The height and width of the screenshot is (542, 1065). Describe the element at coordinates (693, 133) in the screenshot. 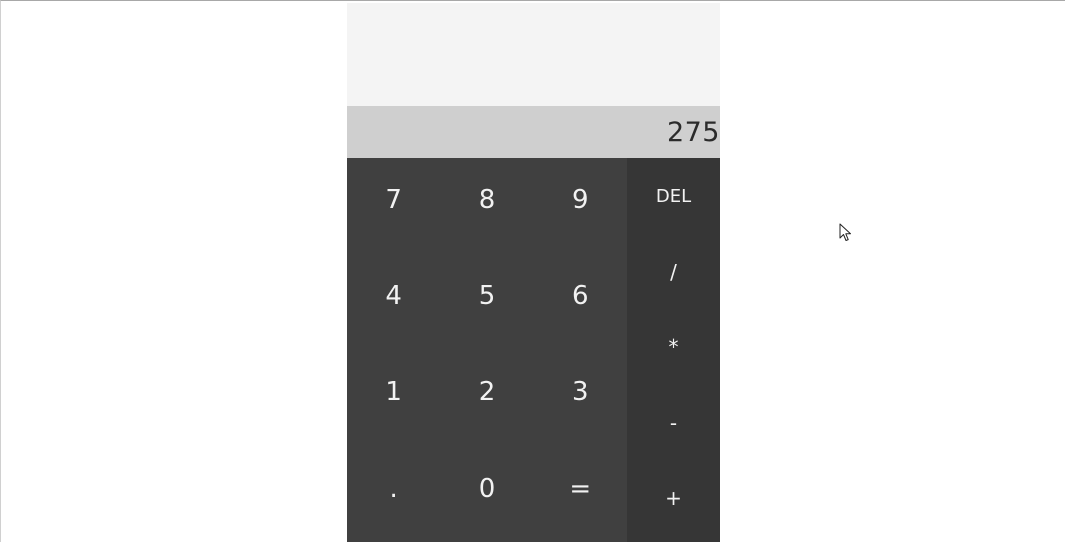

I see `result-value: 275` at that location.